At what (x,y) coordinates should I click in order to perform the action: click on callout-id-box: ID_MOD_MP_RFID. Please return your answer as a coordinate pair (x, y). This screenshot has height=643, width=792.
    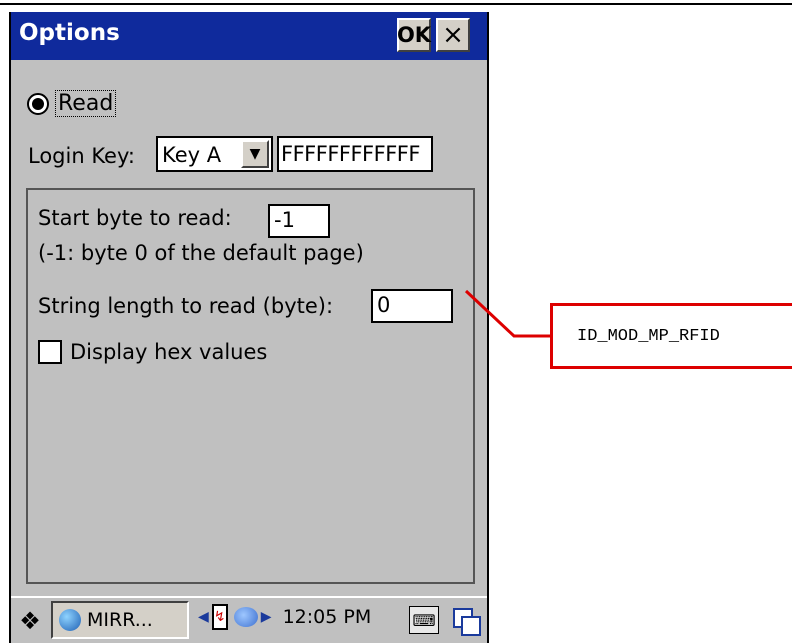
    Looking at the image, I should click on (671, 336).